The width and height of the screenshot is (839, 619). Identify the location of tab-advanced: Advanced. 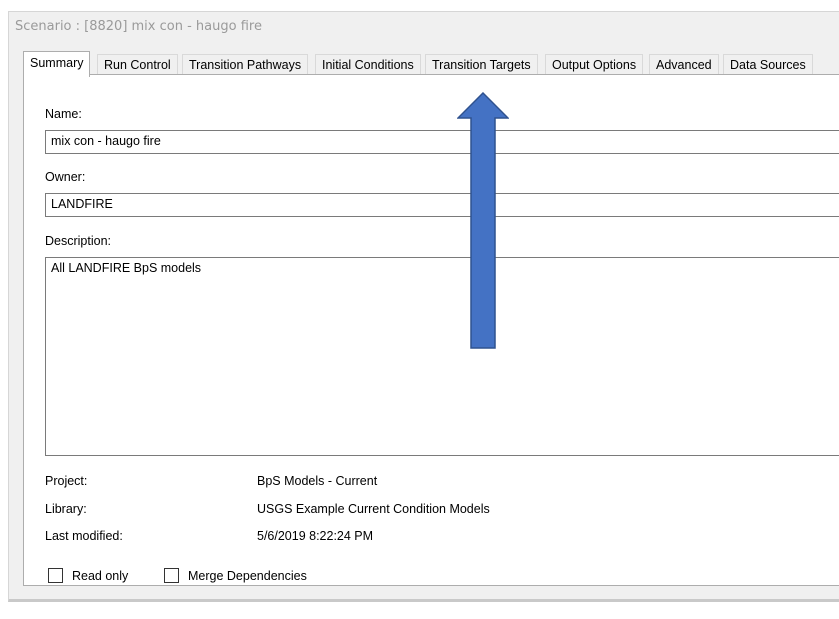
(684, 64).